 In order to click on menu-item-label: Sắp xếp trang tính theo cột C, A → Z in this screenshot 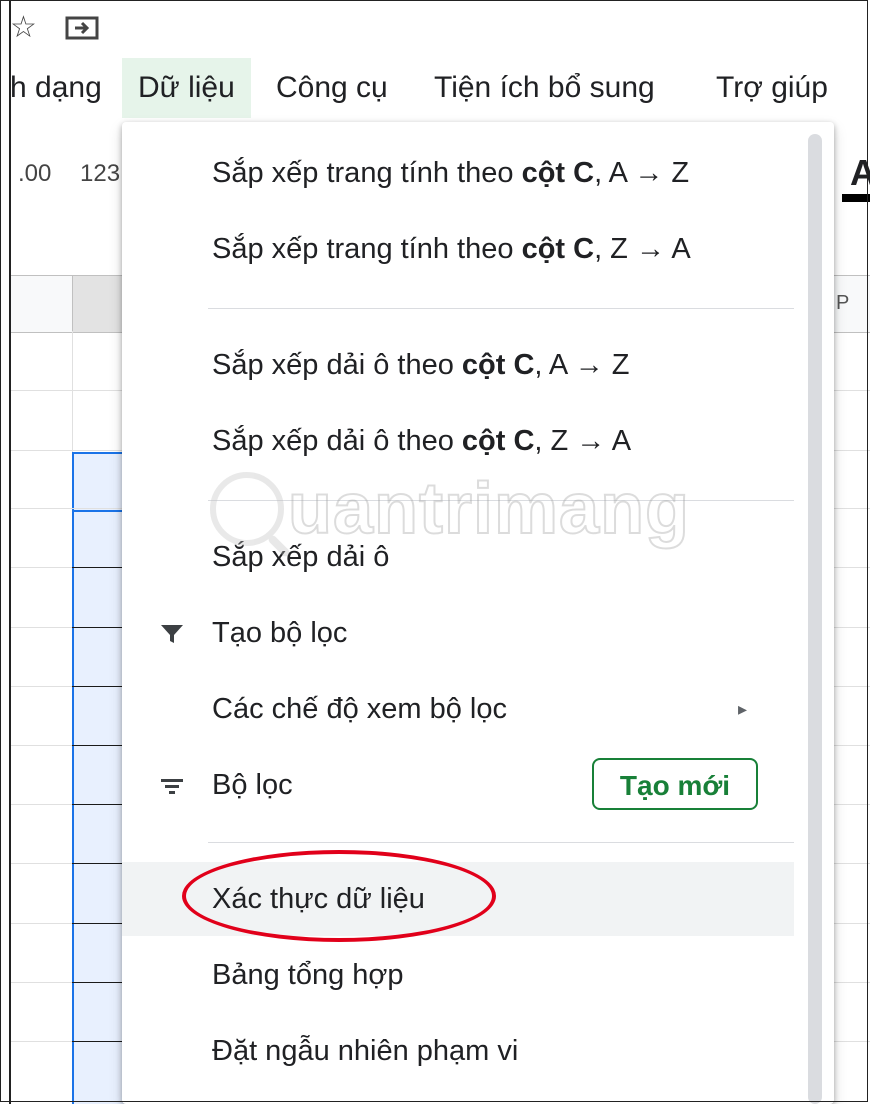, I will do `click(450, 173)`.